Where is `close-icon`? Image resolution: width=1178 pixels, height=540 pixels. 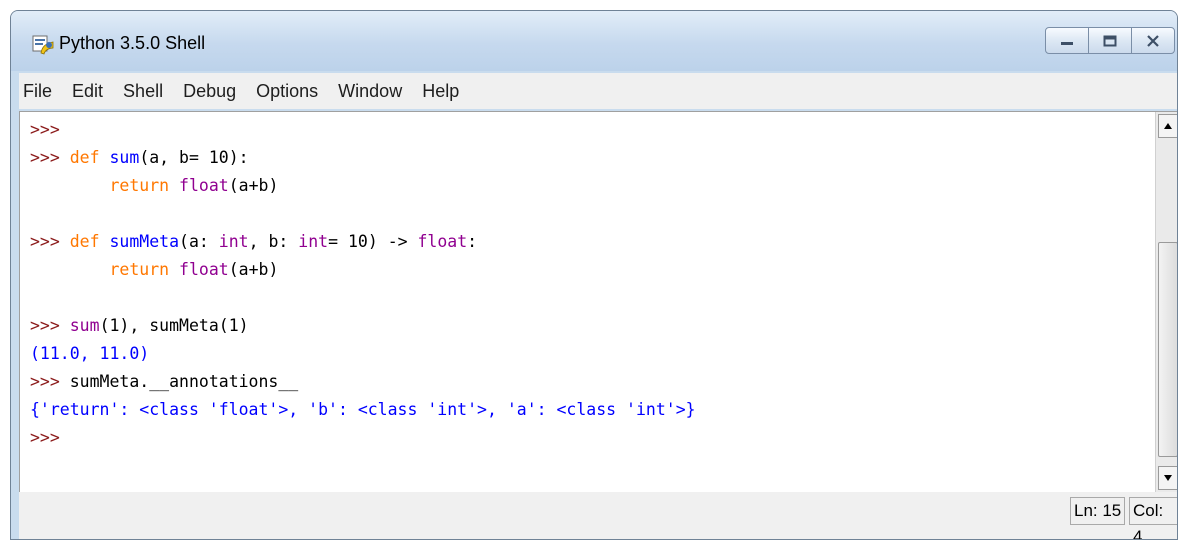 close-icon is located at coordinates (1153, 40).